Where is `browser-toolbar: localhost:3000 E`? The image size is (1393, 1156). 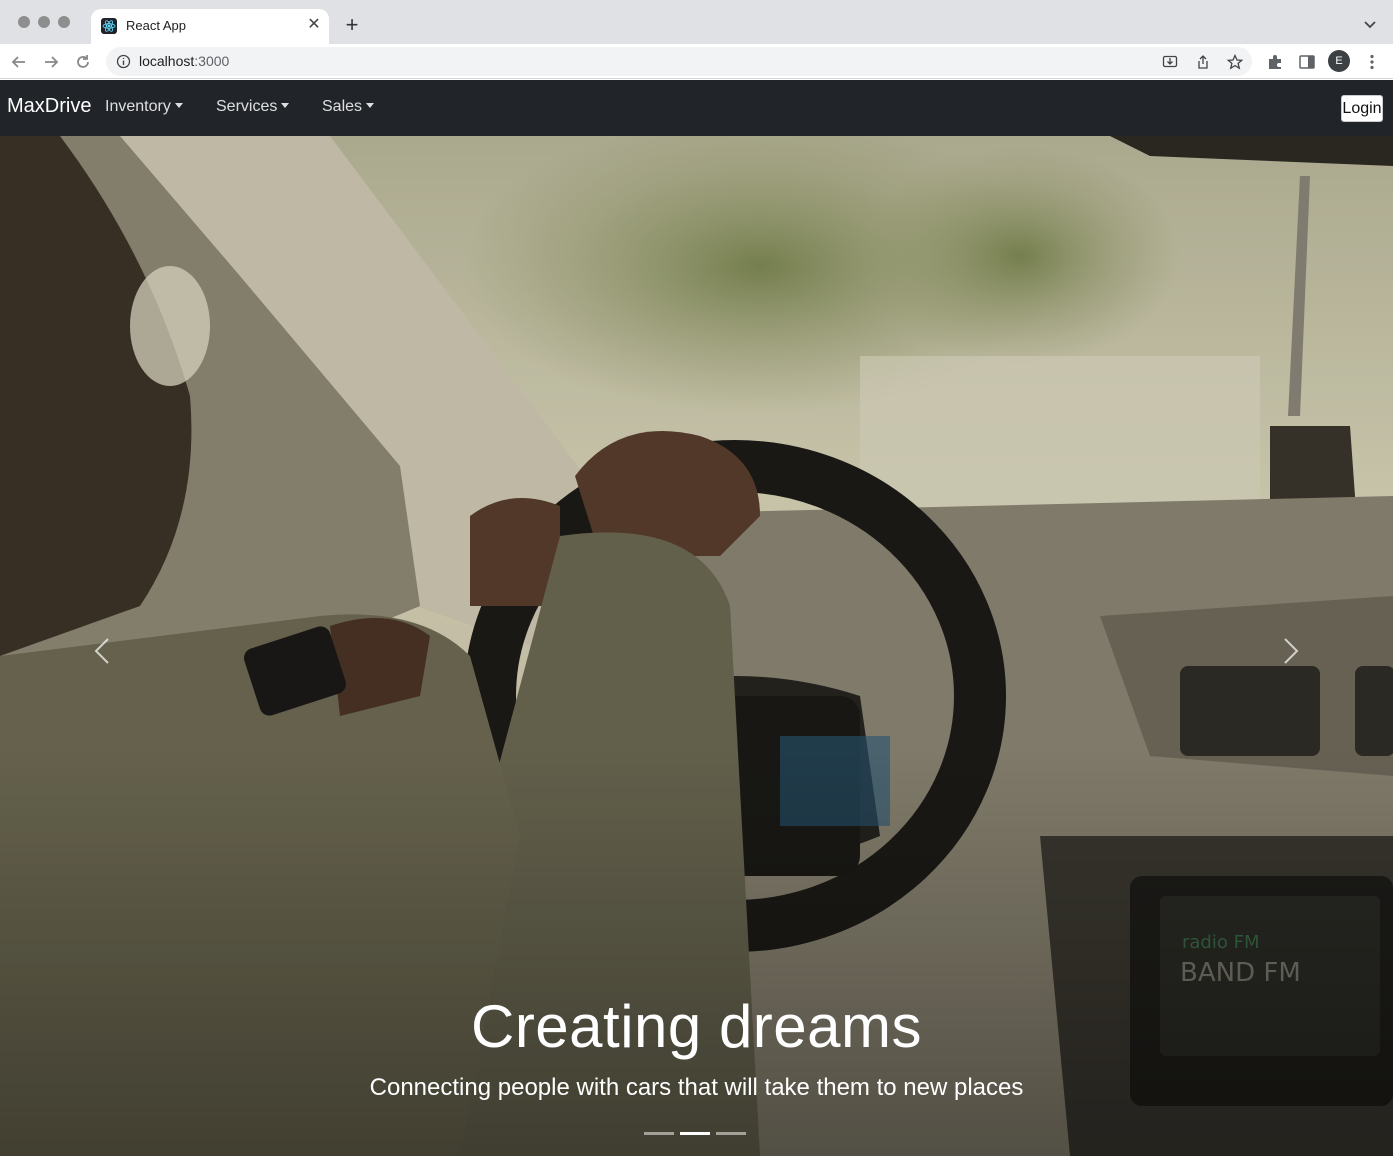
browser-toolbar: localhost:3000 E is located at coordinates (696, 61).